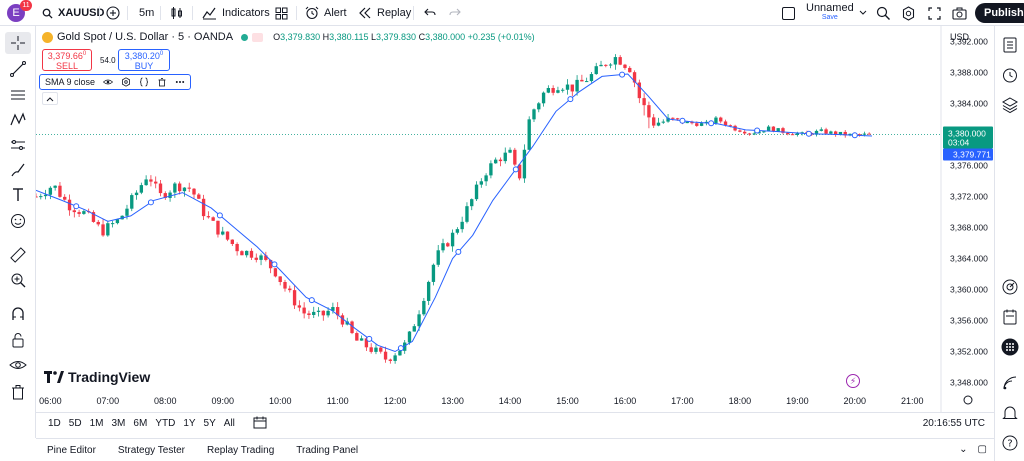 The image size is (1024, 461). Describe the element at coordinates (999, 13) in the screenshot. I see `publish-button: Publish` at that location.